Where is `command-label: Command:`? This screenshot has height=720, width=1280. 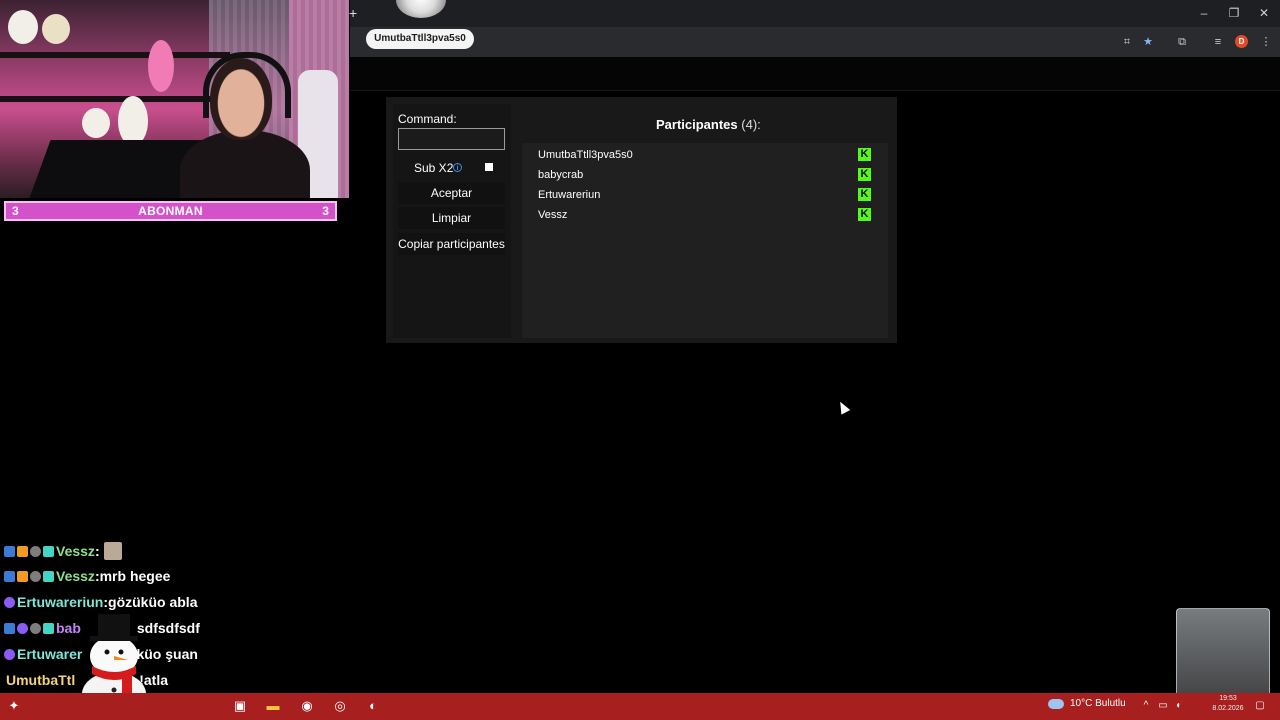
command-label: Command: is located at coordinates (427, 119).